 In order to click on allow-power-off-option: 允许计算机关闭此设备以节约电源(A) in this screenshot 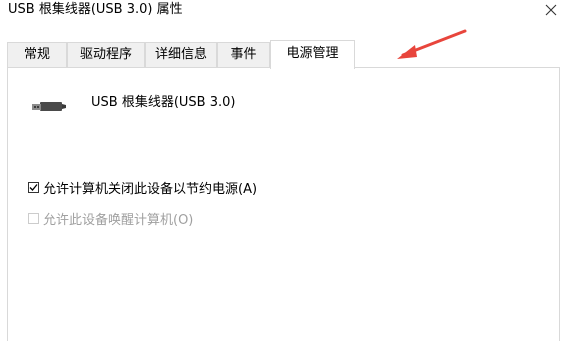, I will do `click(143, 187)`.